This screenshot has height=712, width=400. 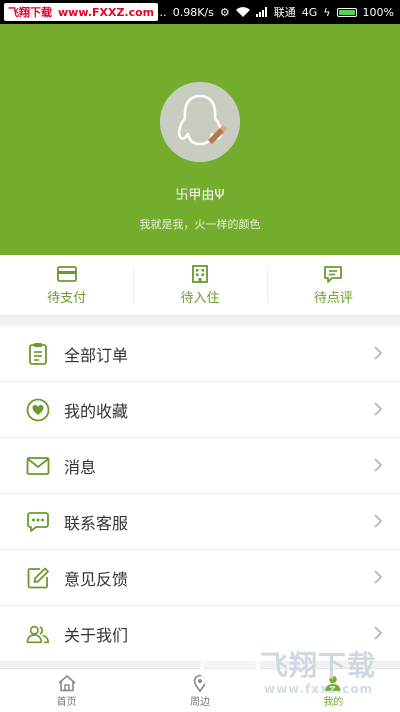 I want to click on signal-icon, so click(x=261, y=12).